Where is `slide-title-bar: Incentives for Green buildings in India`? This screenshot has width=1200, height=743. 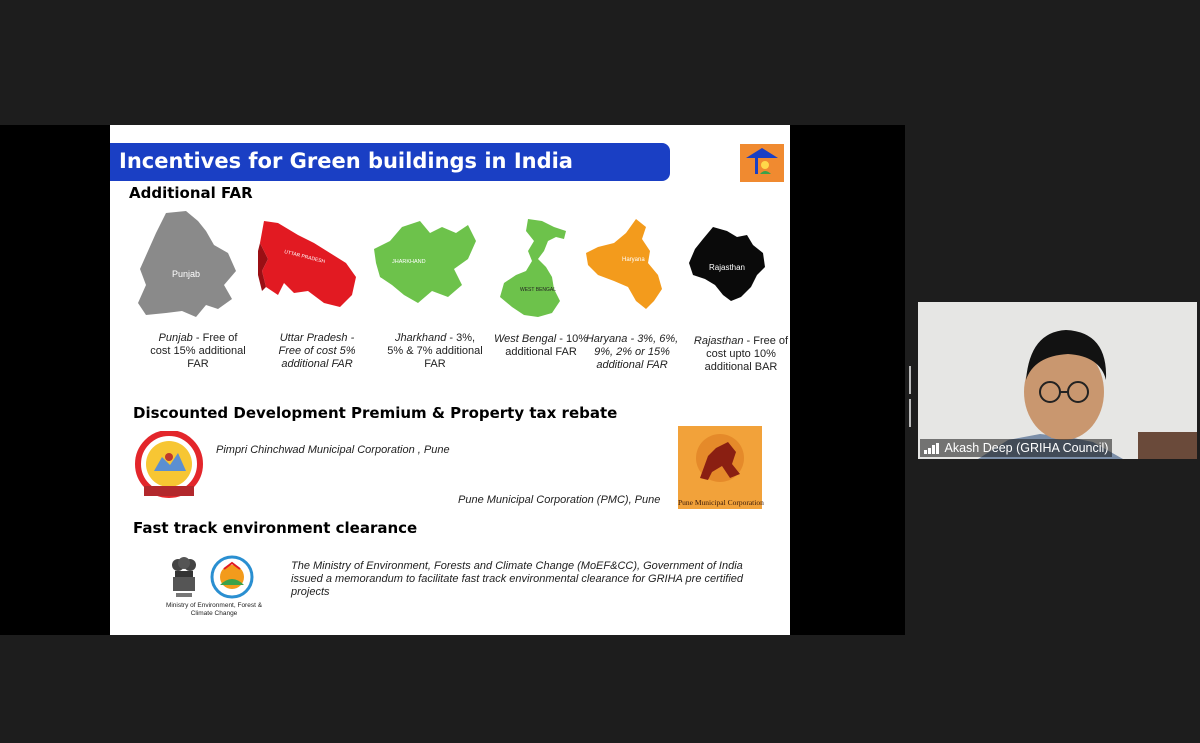 slide-title-bar: Incentives for Green buildings in India is located at coordinates (390, 162).